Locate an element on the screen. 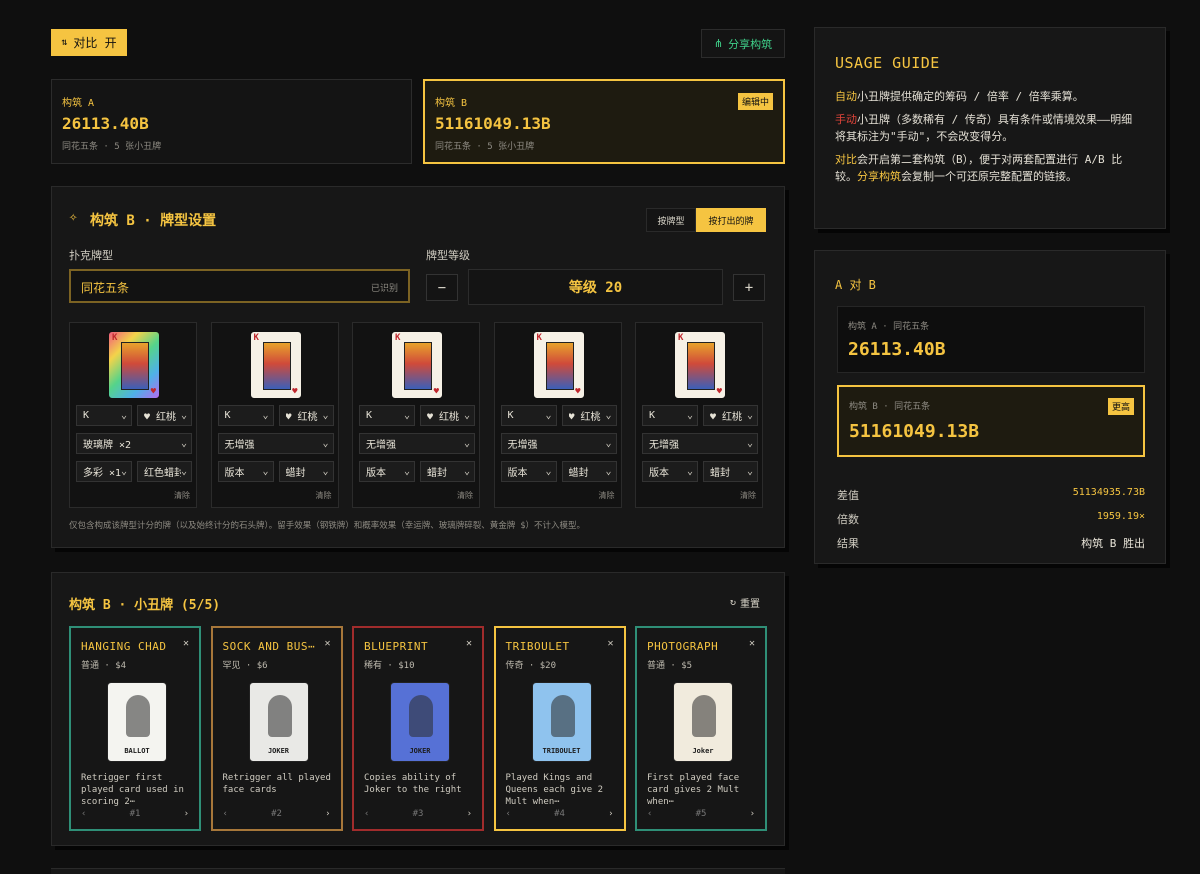 The width and height of the screenshot is (1200, 874). card-suit-corner: ♥ is located at coordinates (295, 392).